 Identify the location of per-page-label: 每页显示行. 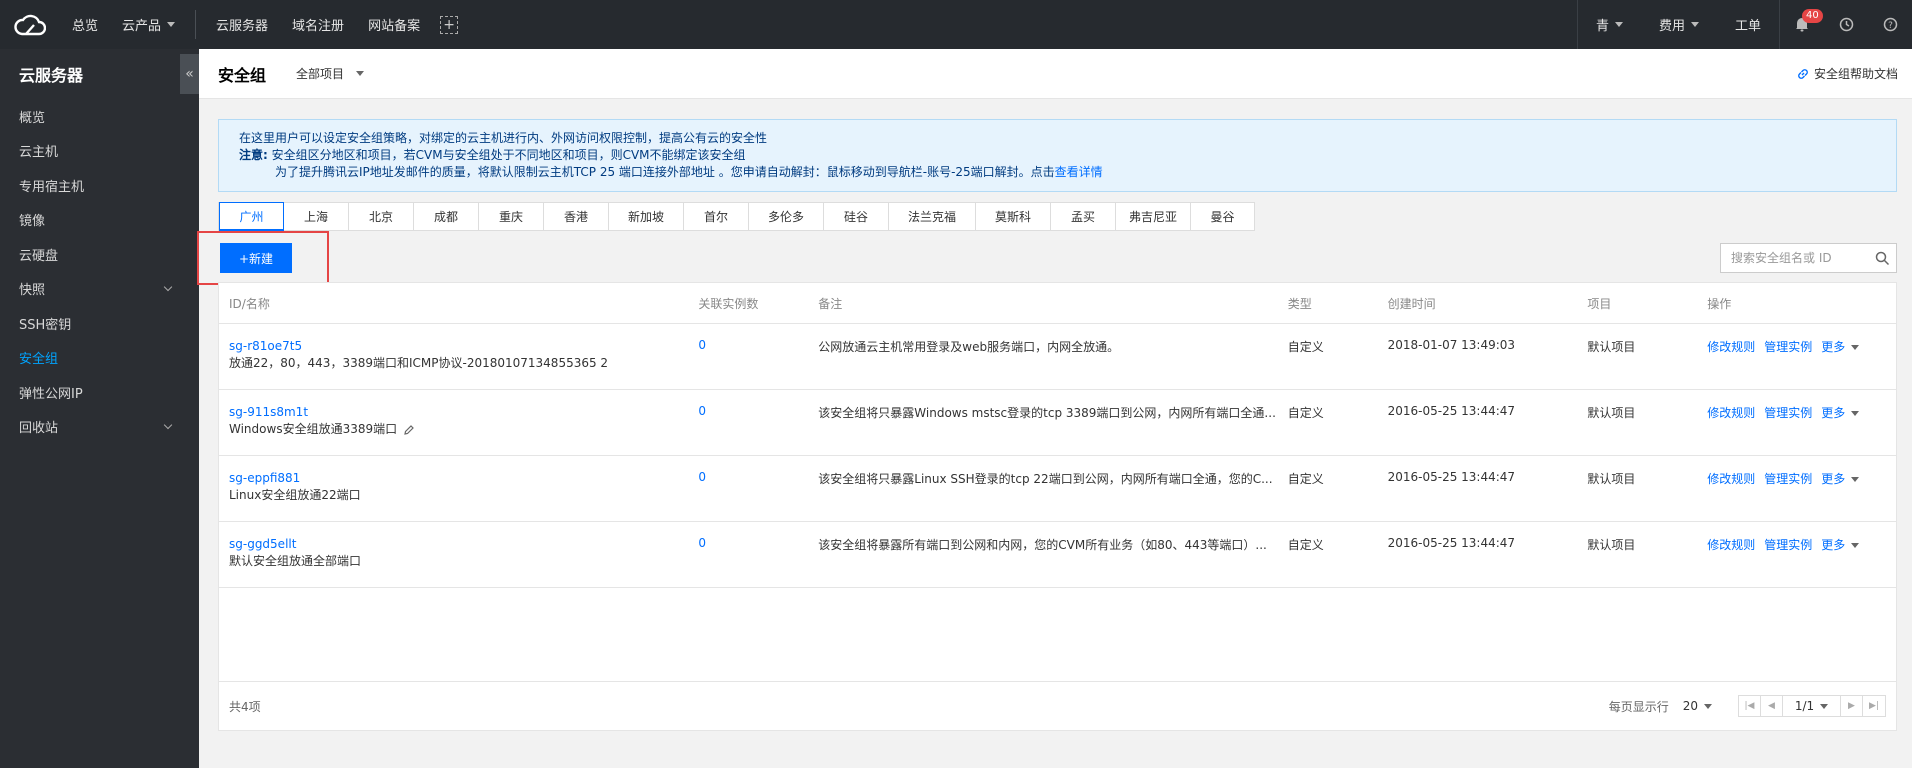
(1638, 706).